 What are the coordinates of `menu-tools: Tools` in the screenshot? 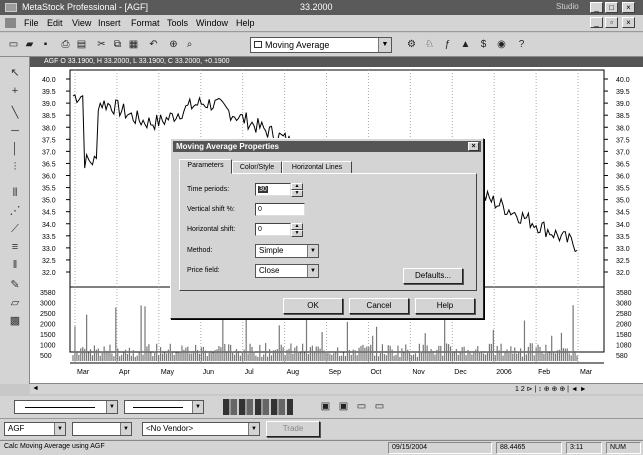 It's located at (177, 23).